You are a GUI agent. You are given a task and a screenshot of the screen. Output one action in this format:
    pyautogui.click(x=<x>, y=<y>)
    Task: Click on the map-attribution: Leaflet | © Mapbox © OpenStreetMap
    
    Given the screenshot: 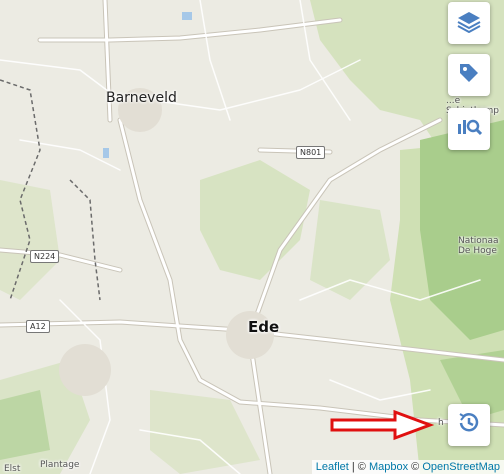 What is the action you would take?
    pyautogui.click(x=407, y=467)
    